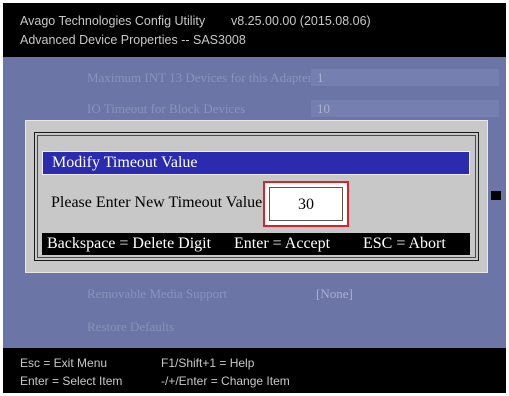  Describe the element at coordinates (496, 195) in the screenshot. I see `screen-artifact` at that location.